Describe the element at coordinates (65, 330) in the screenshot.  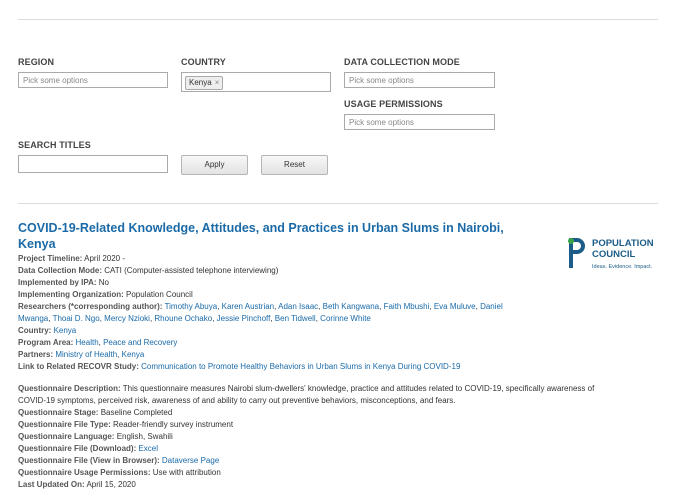
I see `country-link: Kenya` at that location.